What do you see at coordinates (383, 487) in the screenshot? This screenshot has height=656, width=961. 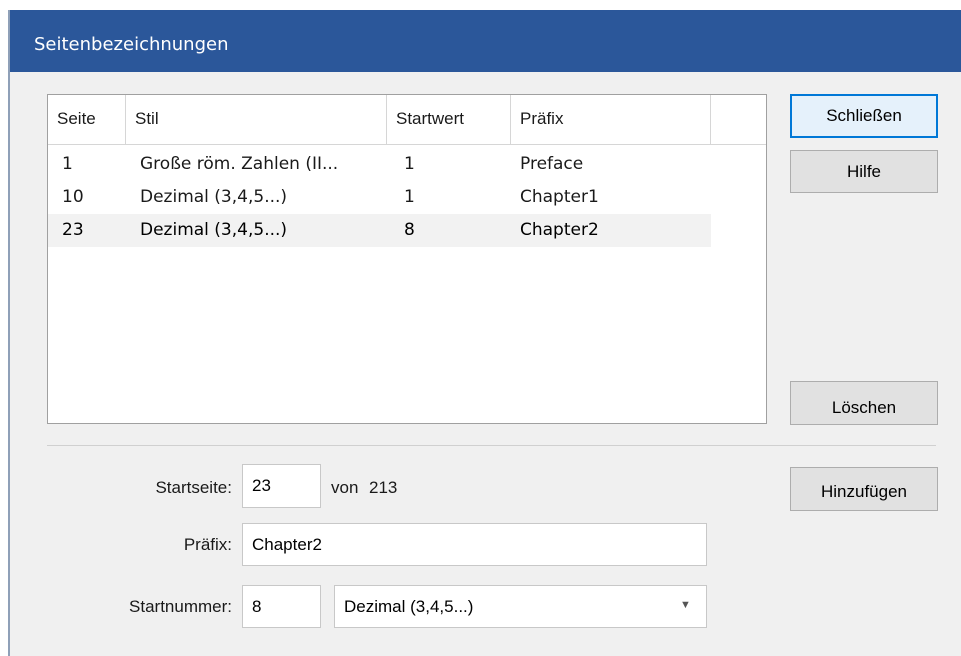 I see `total-pages: 213` at bounding box center [383, 487].